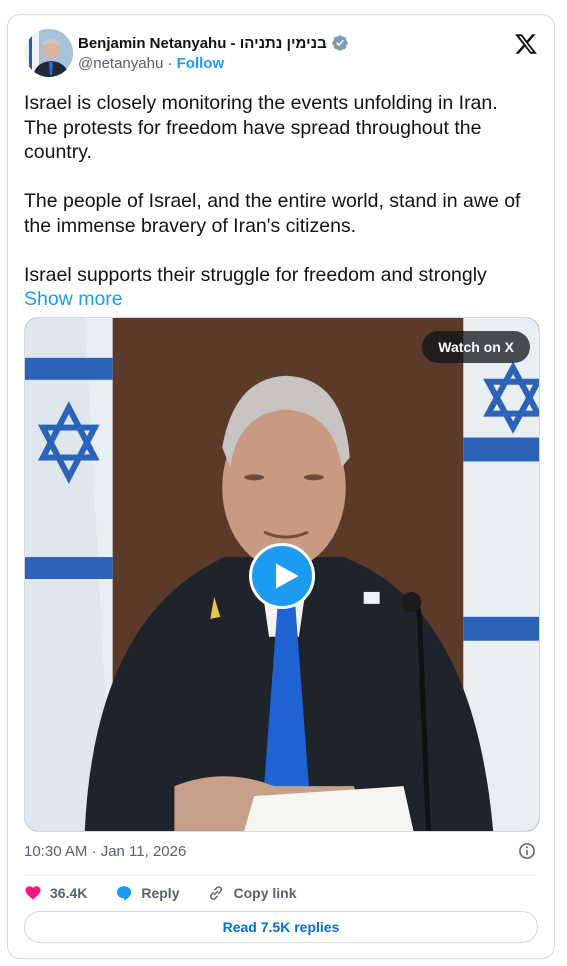  I want to click on avatar, so click(49, 53).